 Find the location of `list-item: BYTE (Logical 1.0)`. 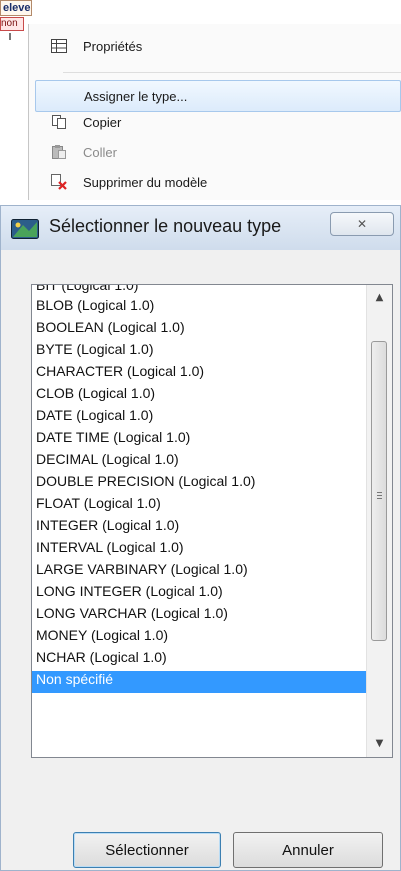

list-item: BYTE (Logical 1.0) is located at coordinates (200, 352).